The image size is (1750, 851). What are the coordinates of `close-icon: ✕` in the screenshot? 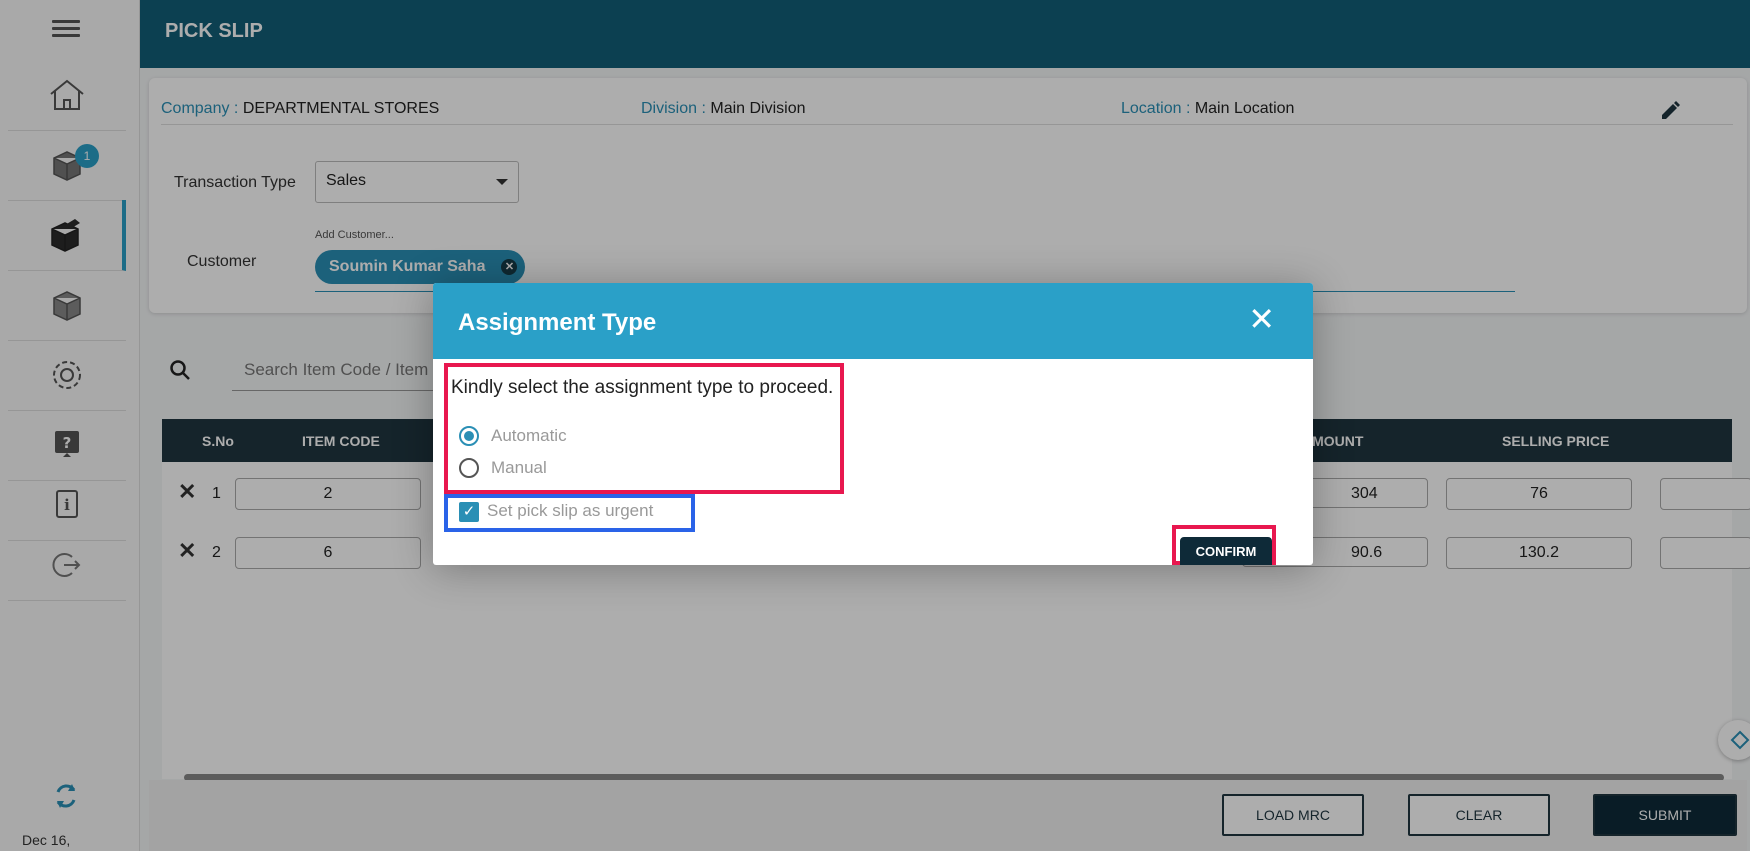 It's located at (1261, 319).